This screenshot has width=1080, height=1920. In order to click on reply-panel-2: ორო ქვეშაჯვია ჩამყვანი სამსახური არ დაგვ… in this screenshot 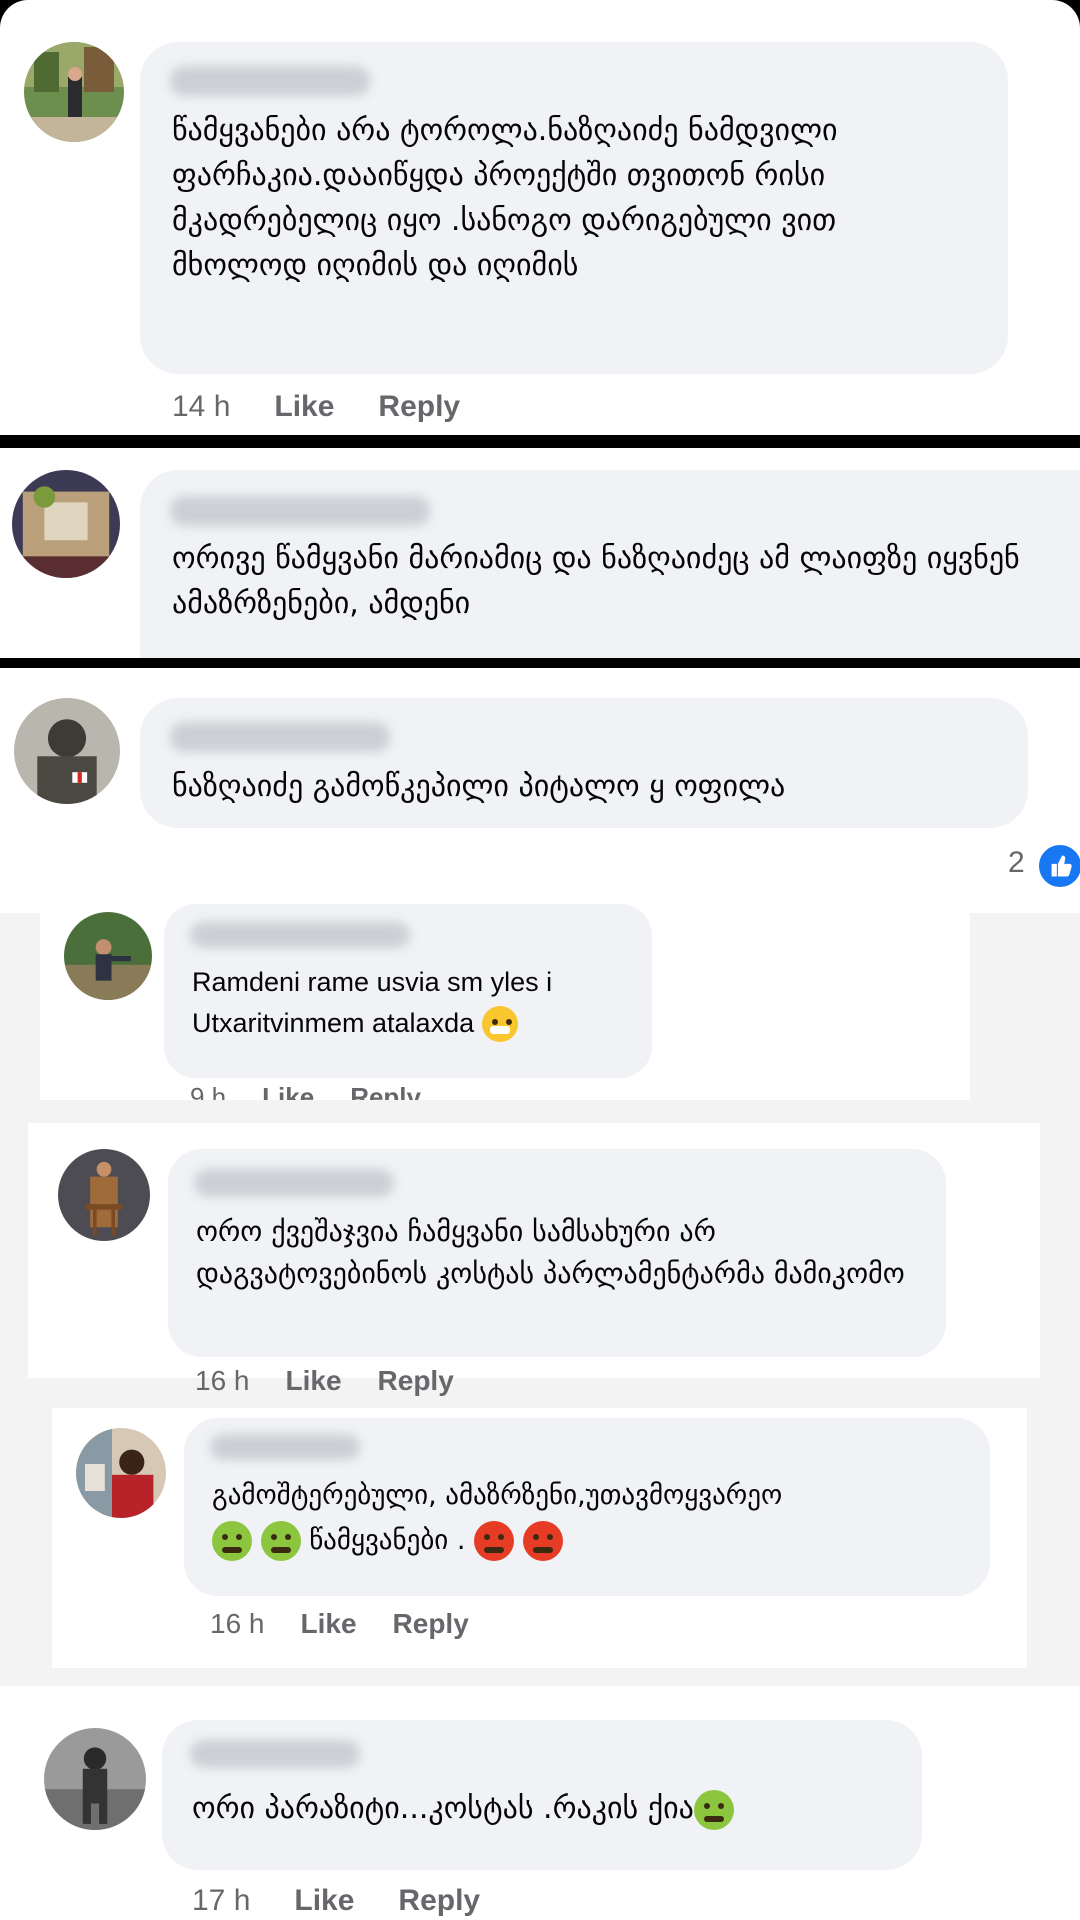, I will do `click(534, 1250)`.